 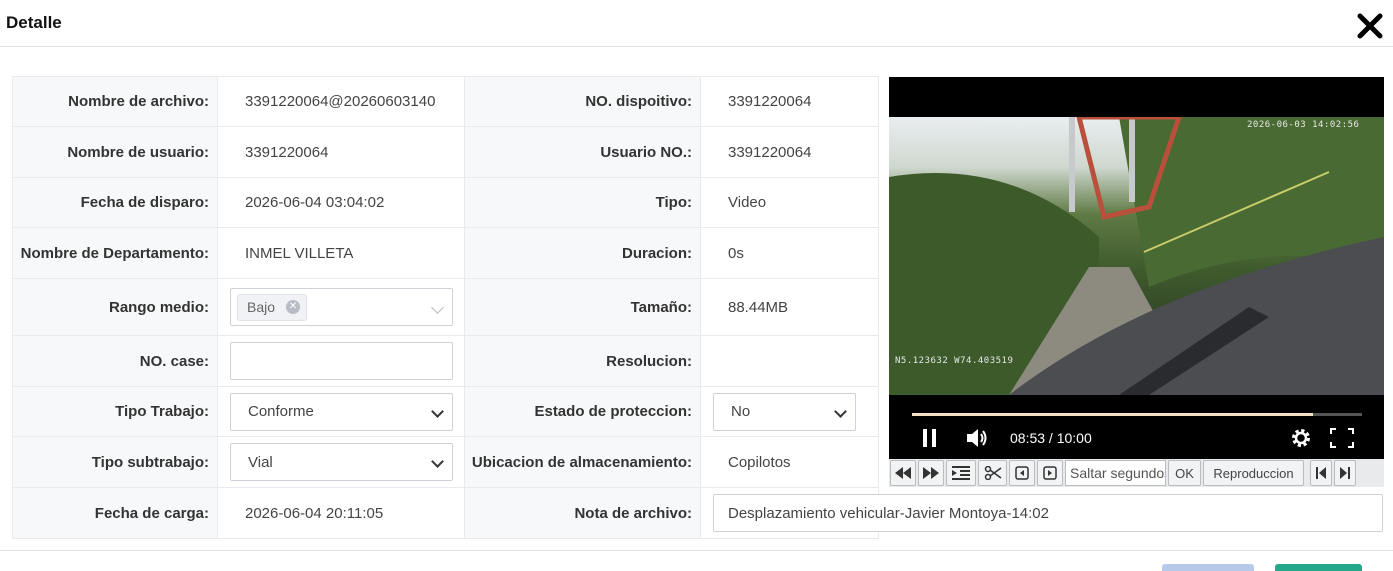 What do you see at coordinates (582, 101) in the screenshot?
I see `device-no-label: NO. dispoitivo:` at bounding box center [582, 101].